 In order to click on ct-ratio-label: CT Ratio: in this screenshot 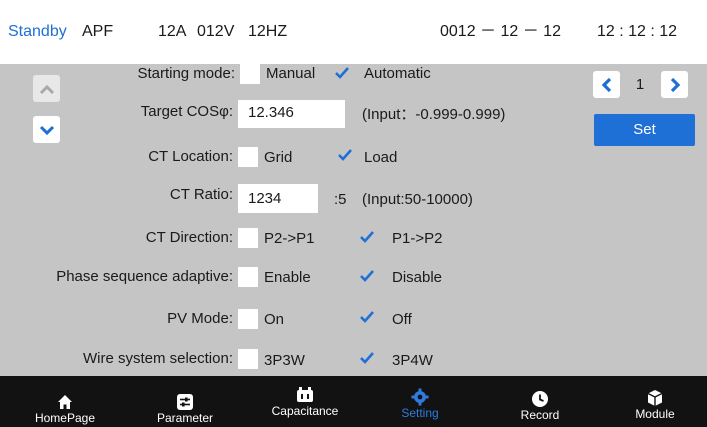, I will do `click(201, 194)`.